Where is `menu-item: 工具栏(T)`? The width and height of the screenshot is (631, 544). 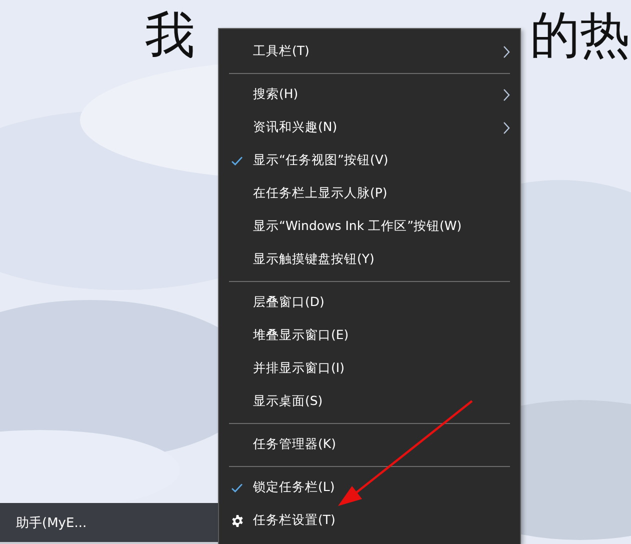
menu-item: 工具栏(T) is located at coordinates (369, 51).